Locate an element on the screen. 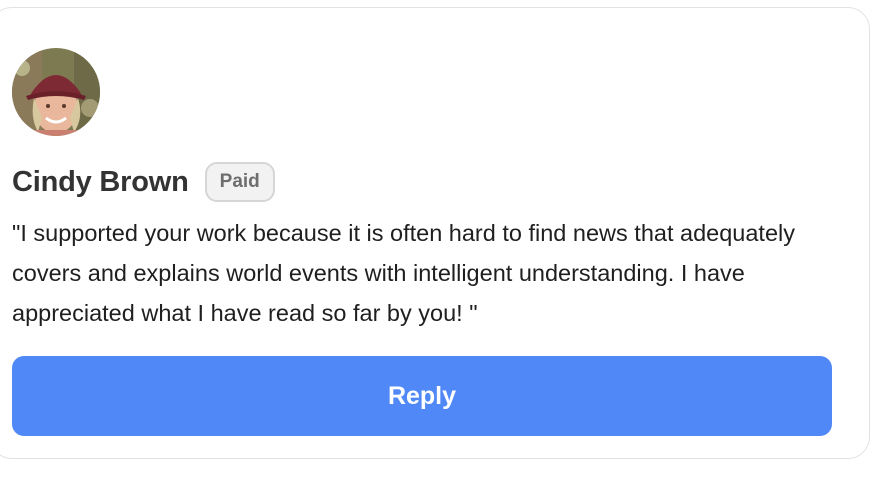  paid-badge: Paid is located at coordinates (239, 182).